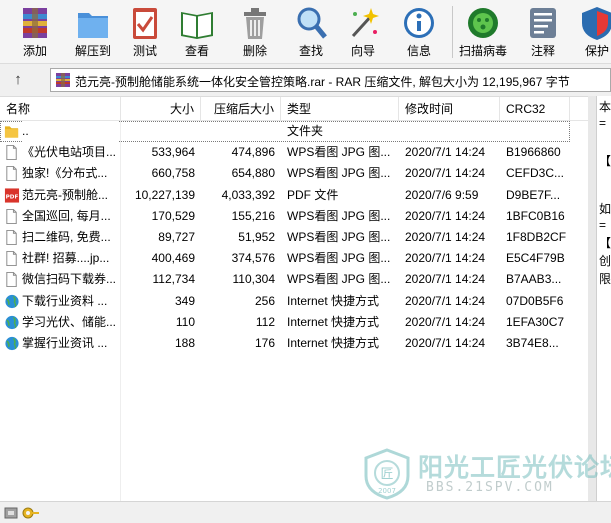  I want to click on toolbar-magnifier-button: 查找, so click(311, 32).